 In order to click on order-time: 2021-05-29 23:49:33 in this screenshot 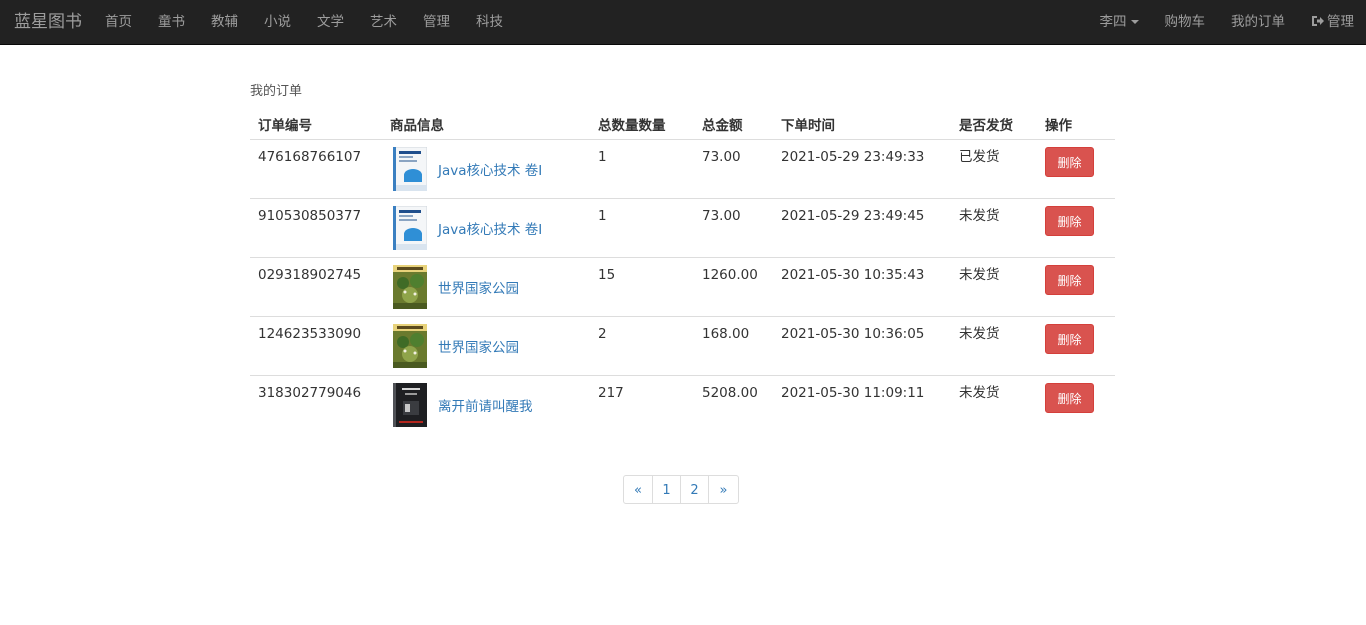, I will do `click(853, 157)`.